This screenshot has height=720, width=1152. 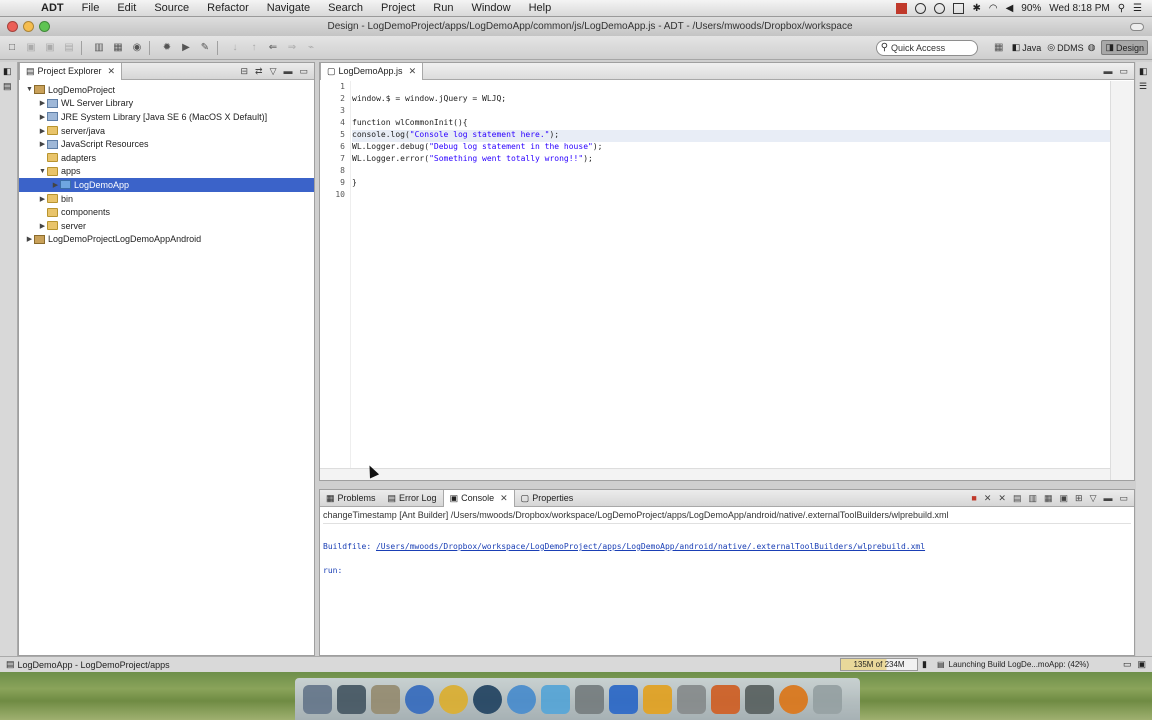 What do you see at coordinates (52, 8) in the screenshot?
I see `menu-app: ADT` at bounding box center [52, 8].